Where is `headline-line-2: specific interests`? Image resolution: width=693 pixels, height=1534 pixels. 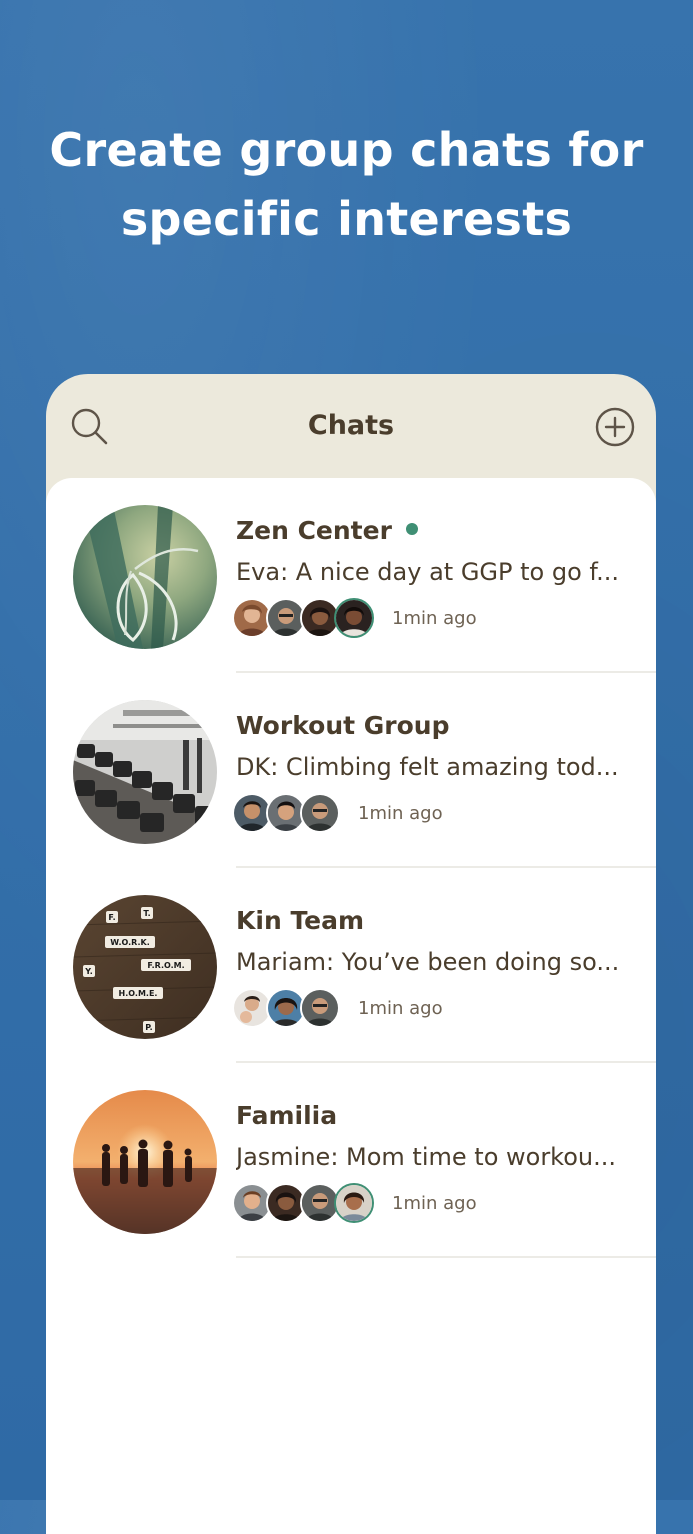 headline-line-2: specific interests is located at coordinates (346, 219).